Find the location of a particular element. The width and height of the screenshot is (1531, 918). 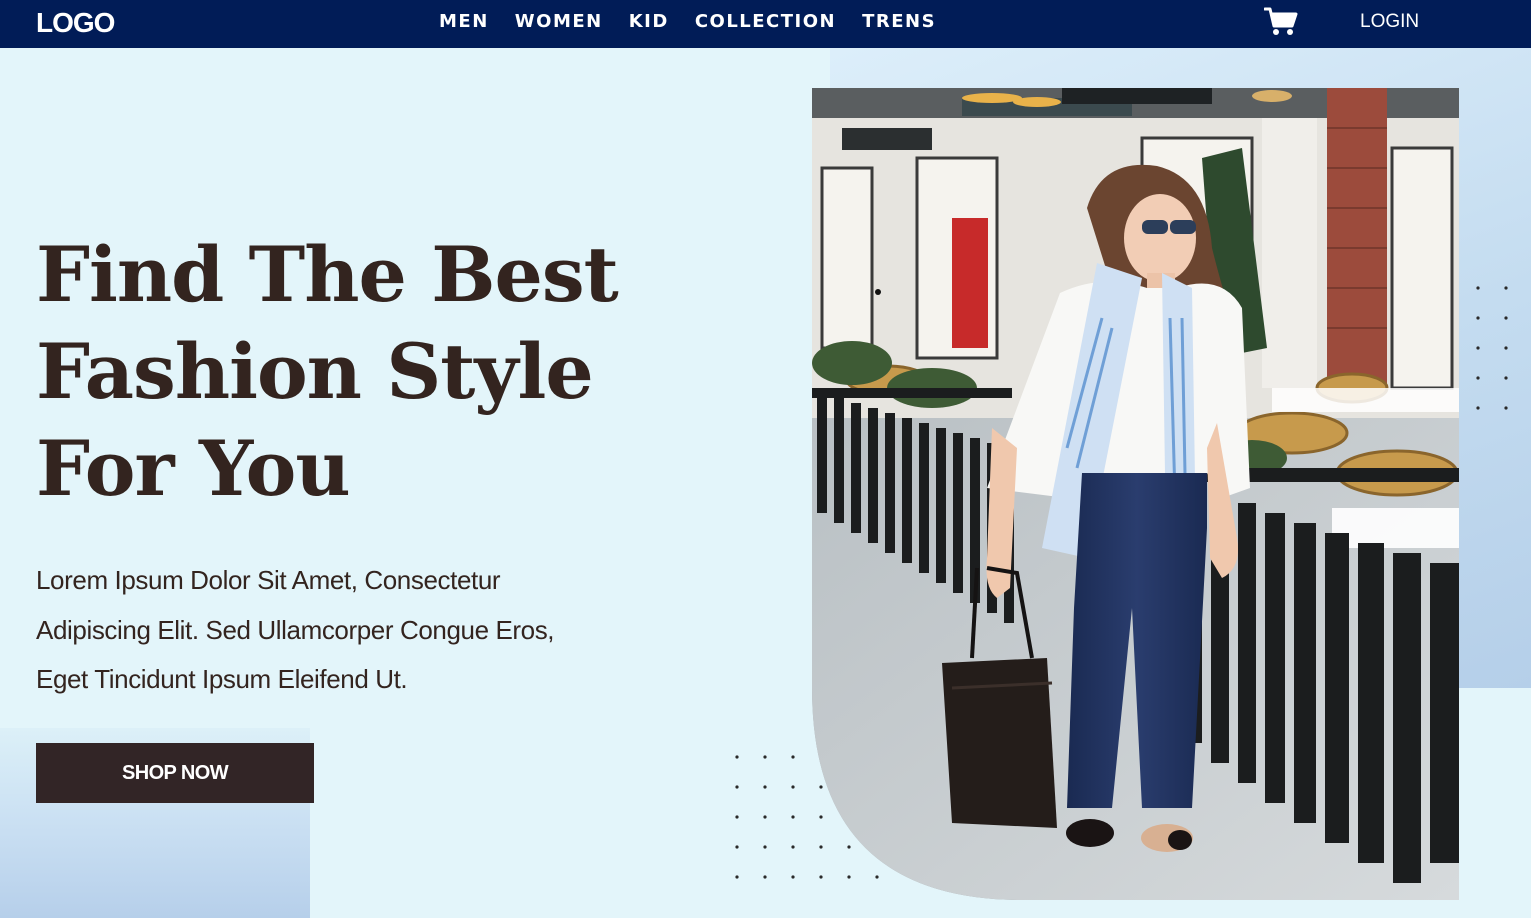

decorative-dot is located at coordinates (878, 292).